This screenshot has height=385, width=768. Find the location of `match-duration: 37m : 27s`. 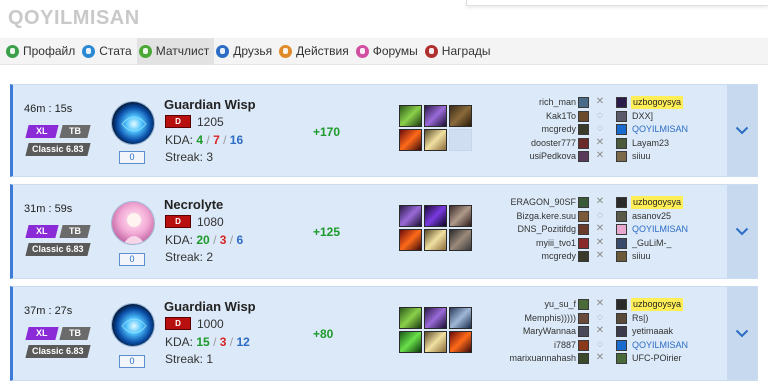

match-duration: 37m : 27s is located at coordinates (48, 311).